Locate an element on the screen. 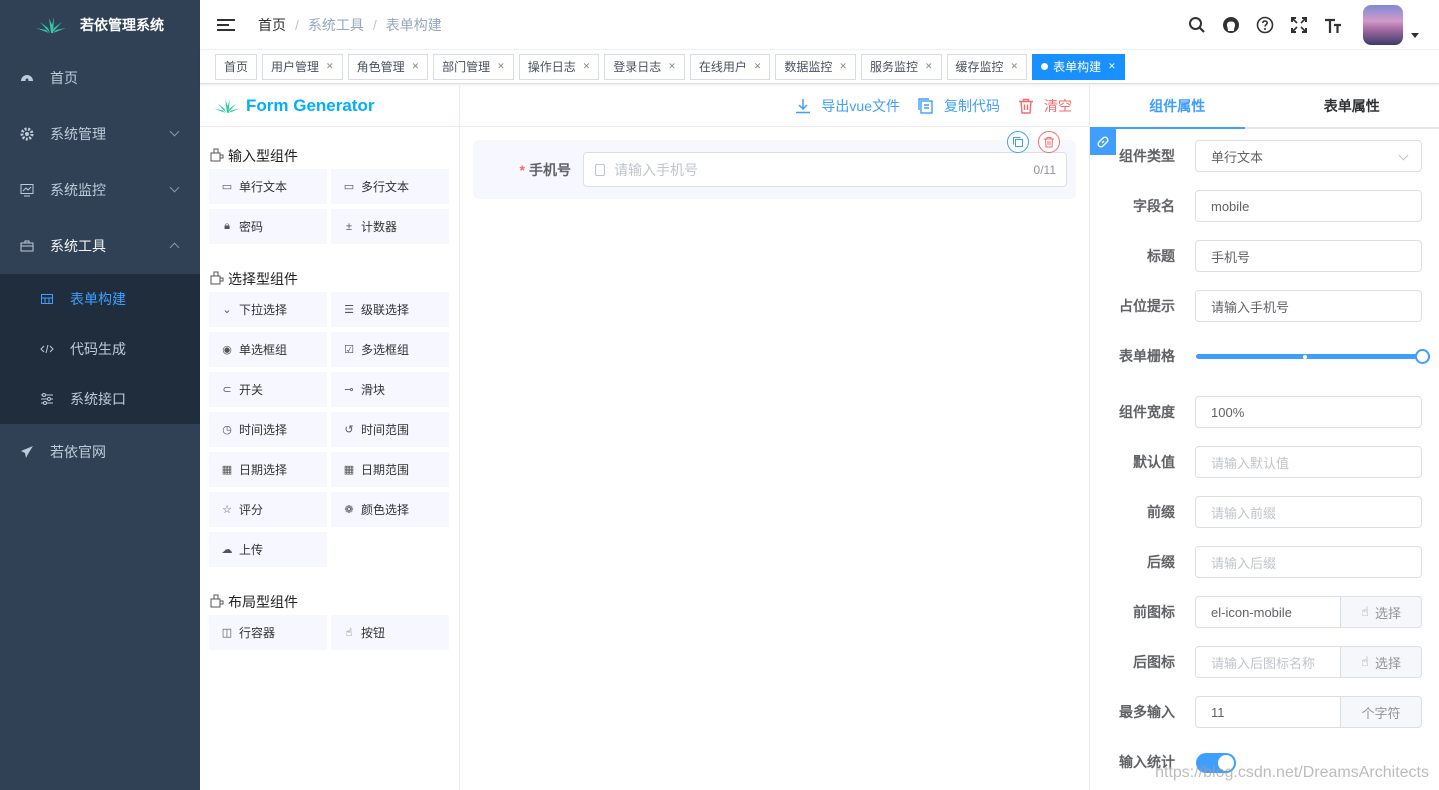 The image size is (1439, 790). component-label: 颜色选择 is located at coordinates (385, 510).